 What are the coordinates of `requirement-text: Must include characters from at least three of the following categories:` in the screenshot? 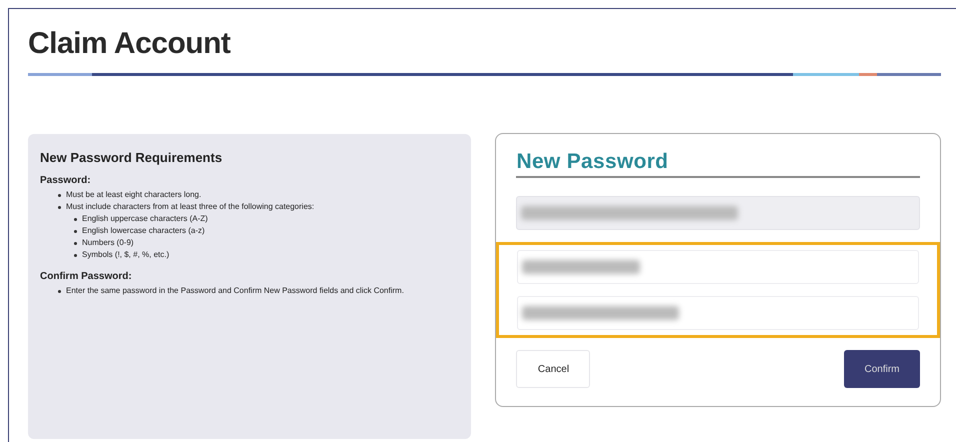 It's located at (190, 207).